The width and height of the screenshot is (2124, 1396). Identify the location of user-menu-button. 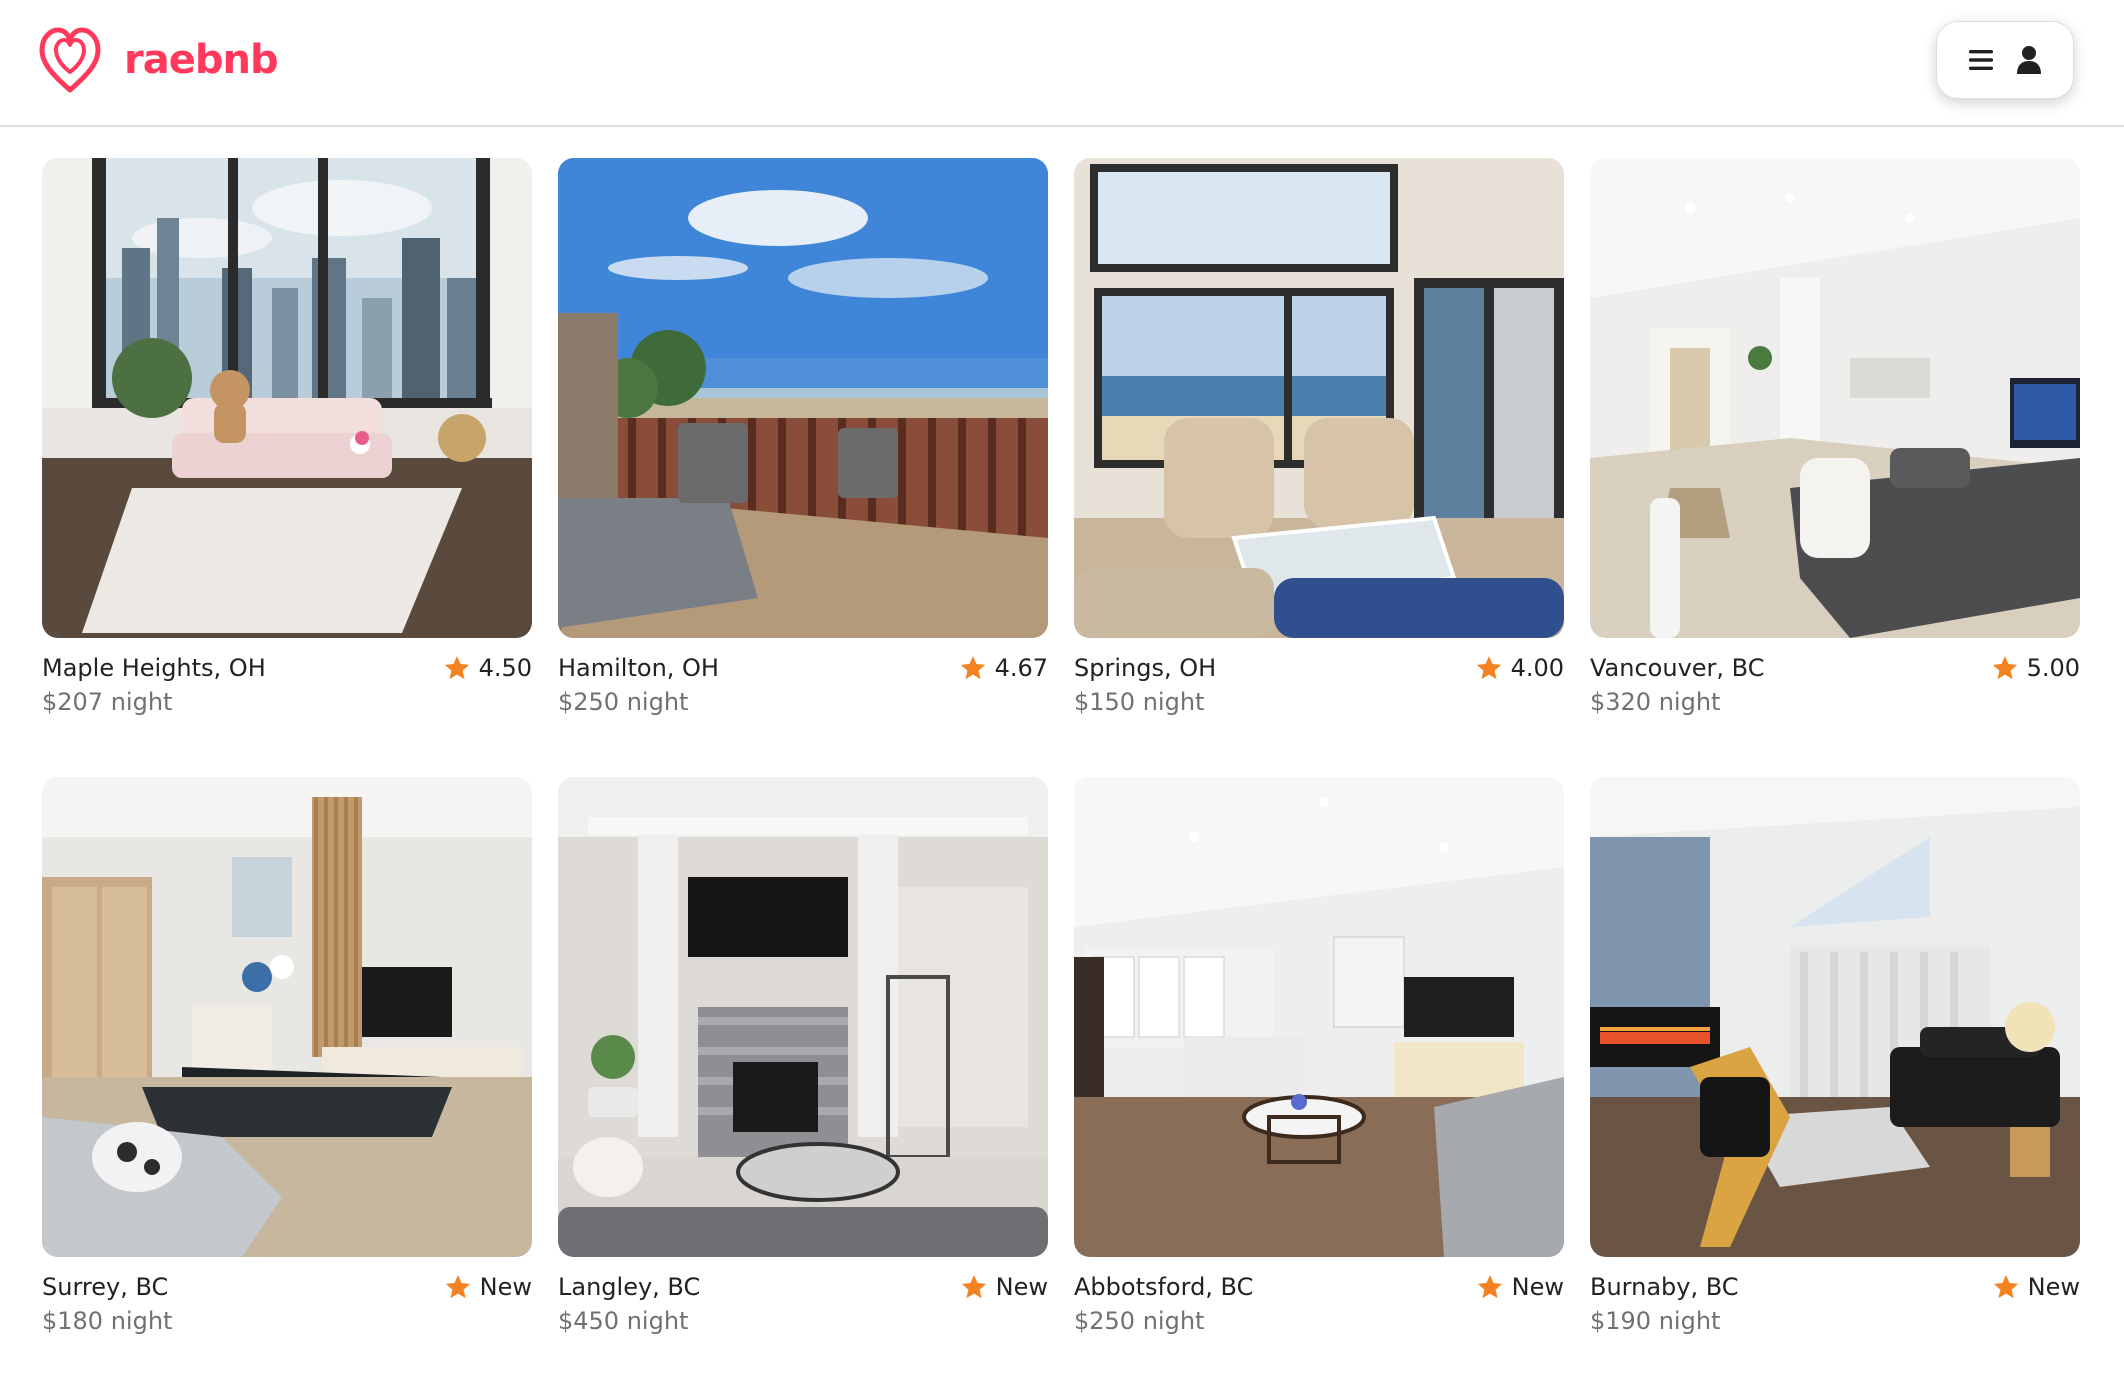
(2005, 60).